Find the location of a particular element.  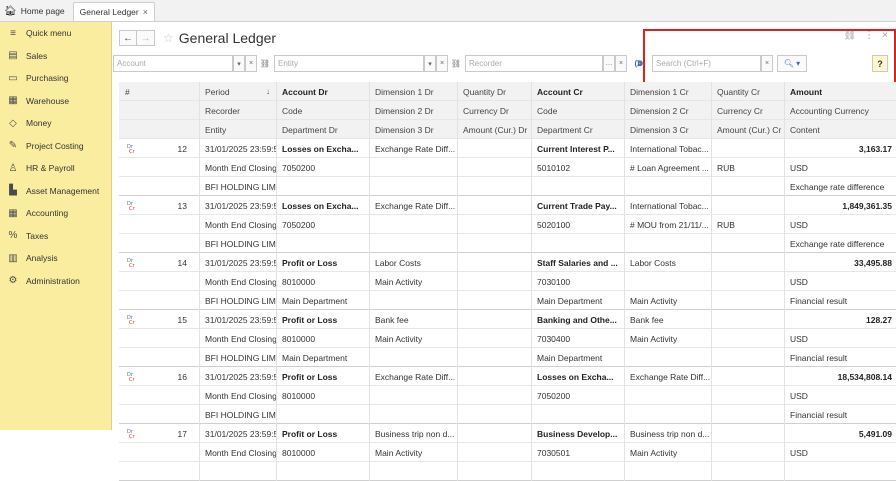

column-header: Entity is located at coordinates (237, 129).